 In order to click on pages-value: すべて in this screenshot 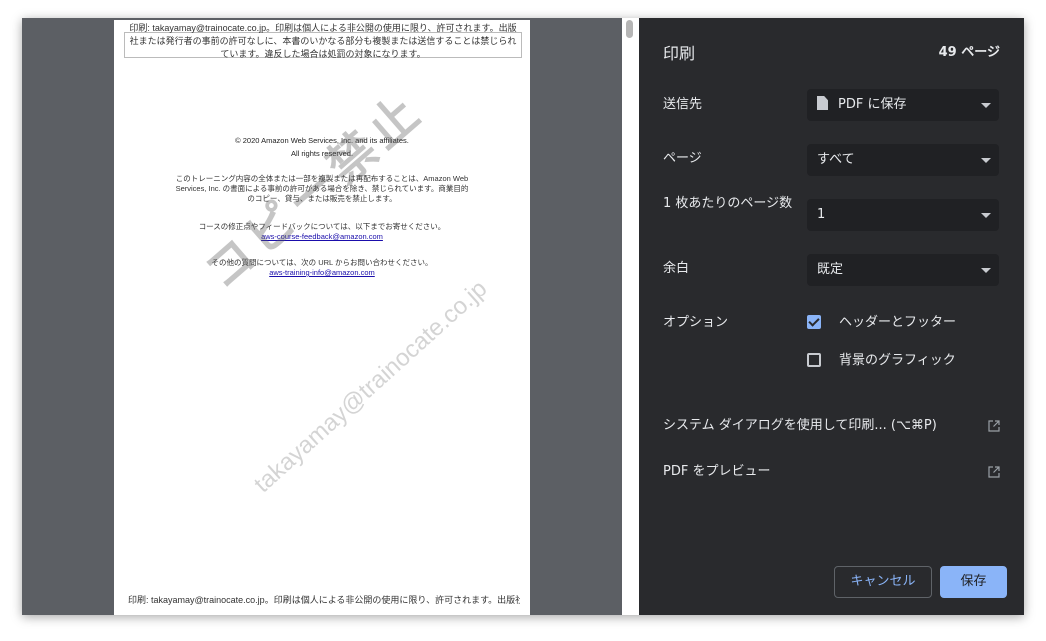, I will do `click(836, 159)`.